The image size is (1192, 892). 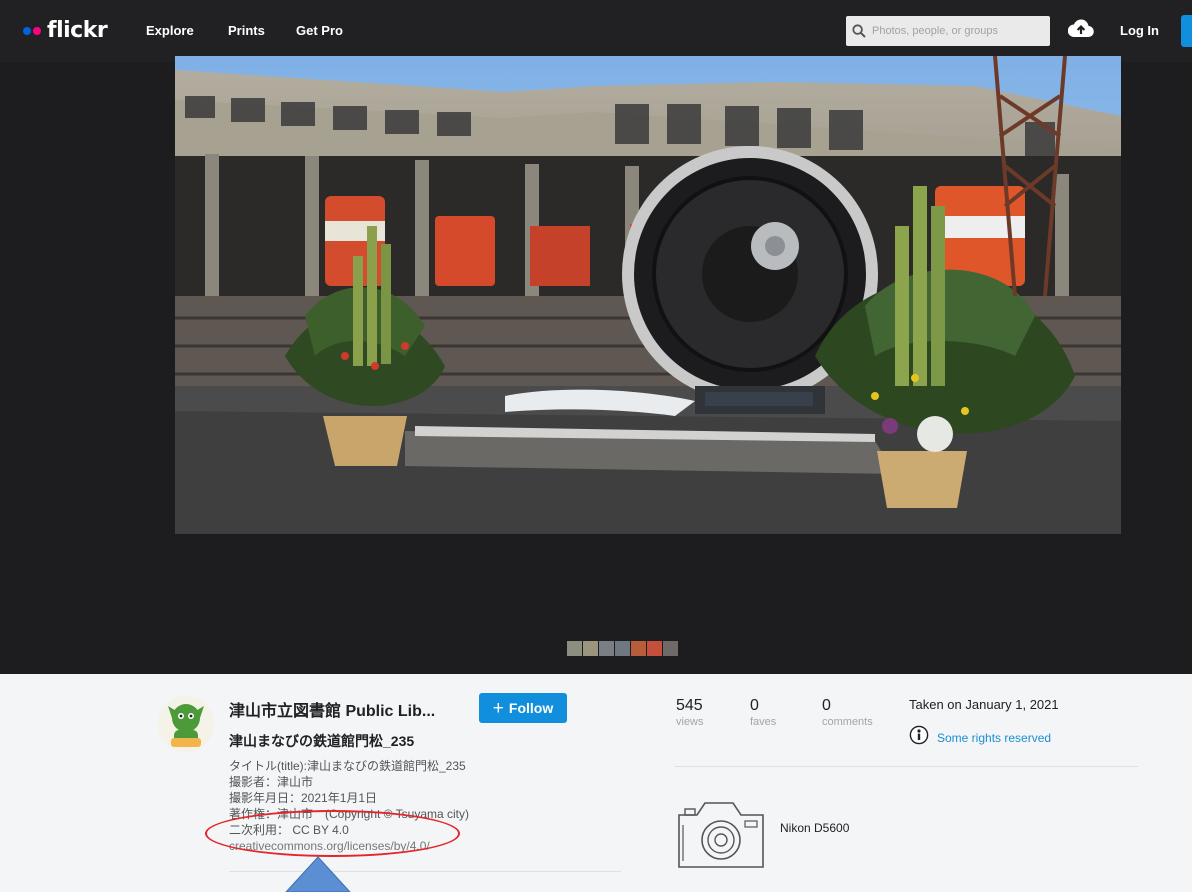 I want to click on follow-button: + Follow, so click(x=523, y=708).